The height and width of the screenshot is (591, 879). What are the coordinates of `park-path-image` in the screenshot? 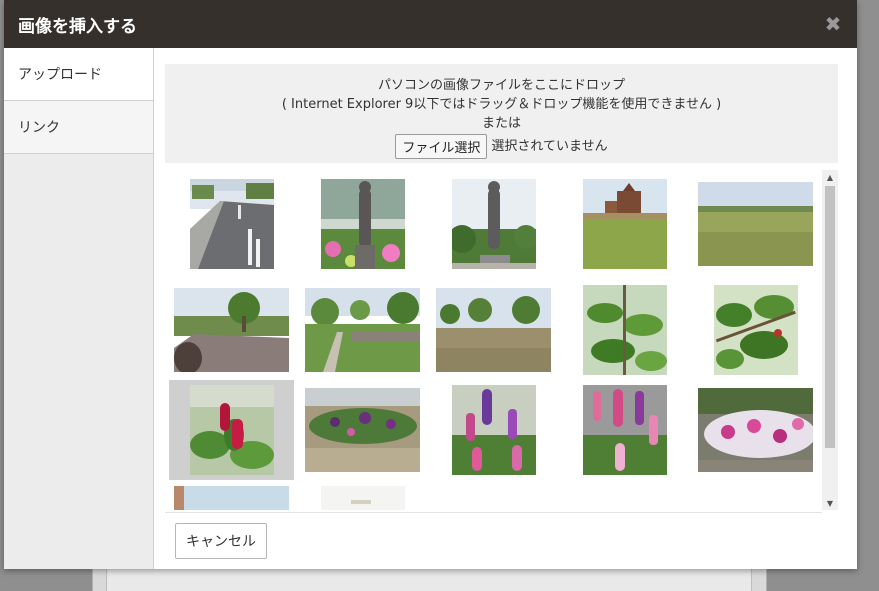 It's located at (231, 330).